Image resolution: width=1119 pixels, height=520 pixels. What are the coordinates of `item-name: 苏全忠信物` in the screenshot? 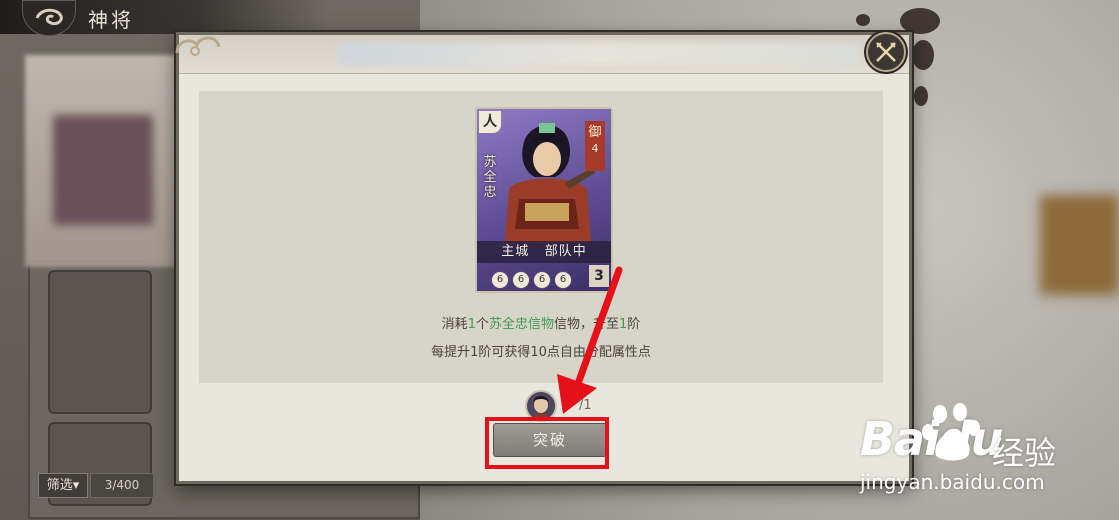 It's located at (521, 324).